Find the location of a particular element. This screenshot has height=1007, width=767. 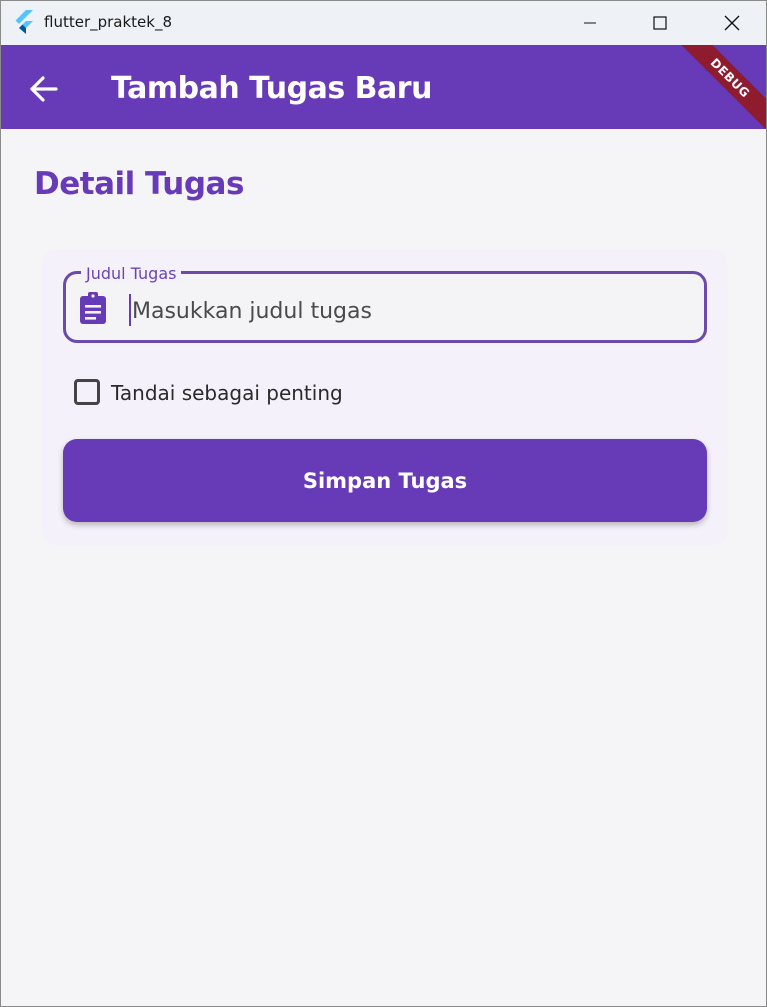

close-window-button is located at coordinates (732, 23).